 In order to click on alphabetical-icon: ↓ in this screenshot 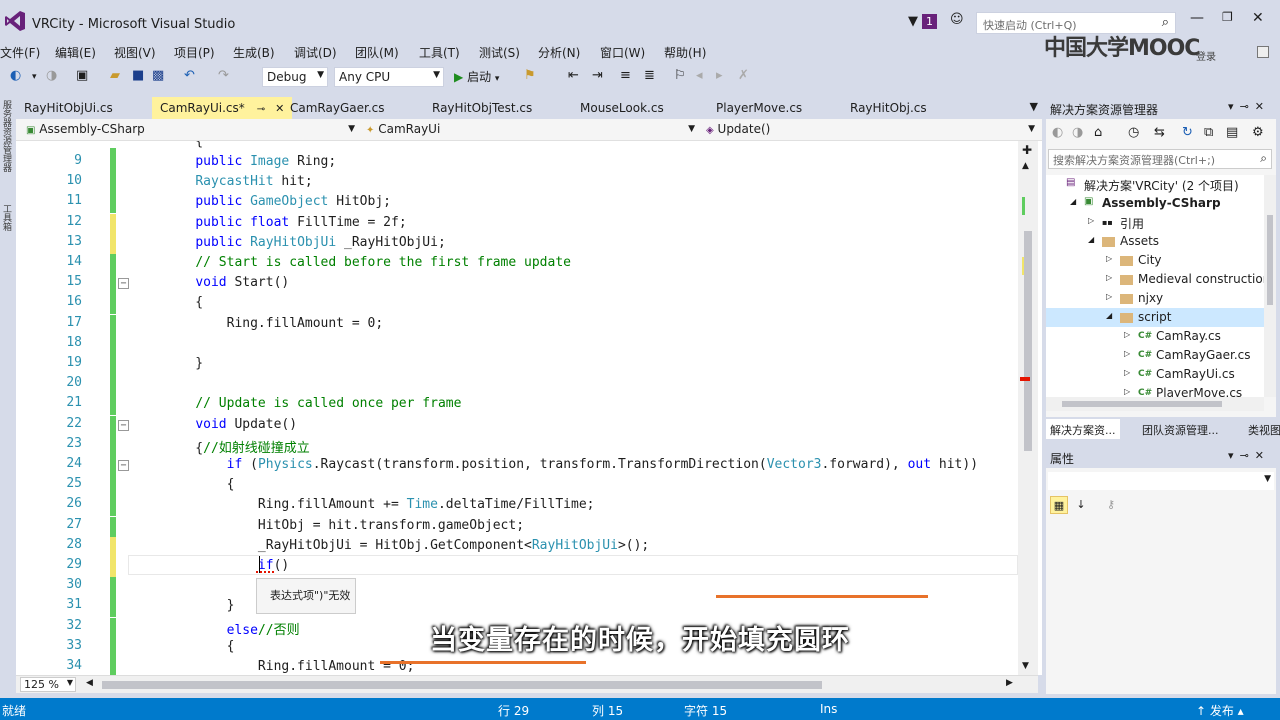, I will do `click(1081, 505)`.